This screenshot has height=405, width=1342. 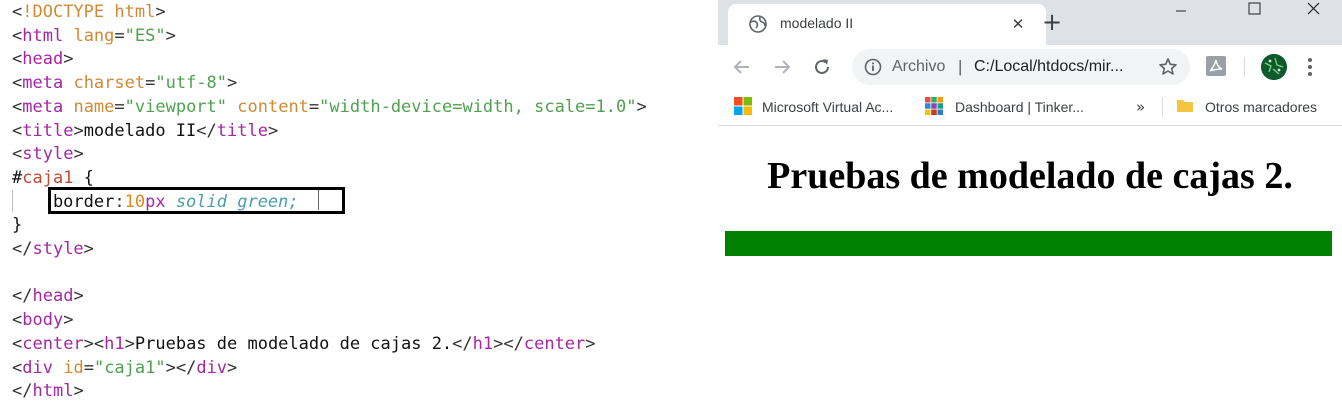 What do you see at coordinates (1140, 107) in the screenshot?
I see `more-bookmarks-icon: »` at bounding box center [1140, 107].